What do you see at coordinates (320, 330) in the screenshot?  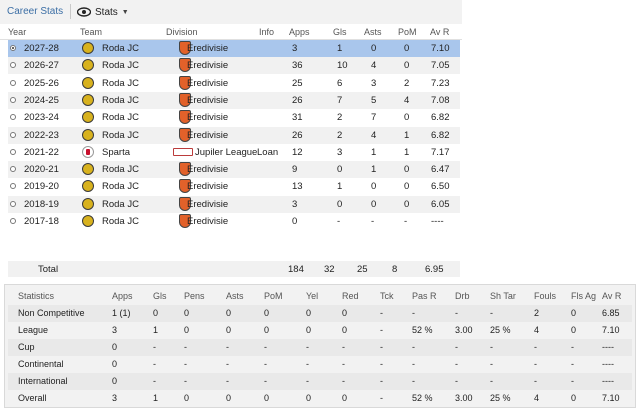 I see `statistics-row: League 3 1 0 0 0 0 0 - 52 % 3.00 25 % 4 0 7.10` at bounding box center [320, 330].